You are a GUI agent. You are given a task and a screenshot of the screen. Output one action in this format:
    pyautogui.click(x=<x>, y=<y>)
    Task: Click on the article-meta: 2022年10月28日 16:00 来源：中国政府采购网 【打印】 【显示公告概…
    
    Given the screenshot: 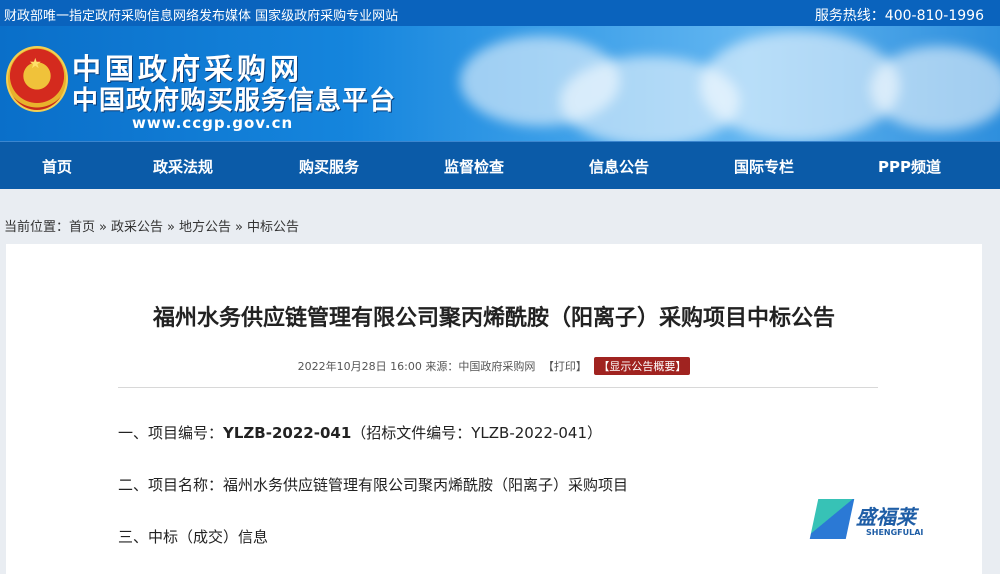 What is the action you would take?
    pyautogui.click(x=494, y=366)
    